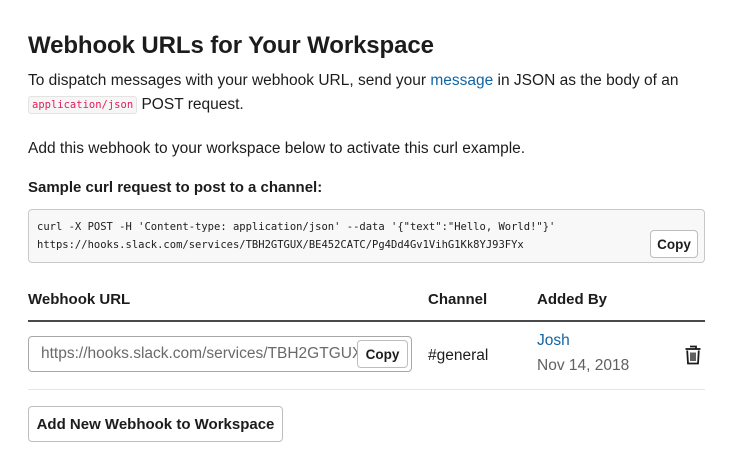  Describe the element at coordinates (458, 299) in the screenshot. I see `header-channel: Channel` at that location.